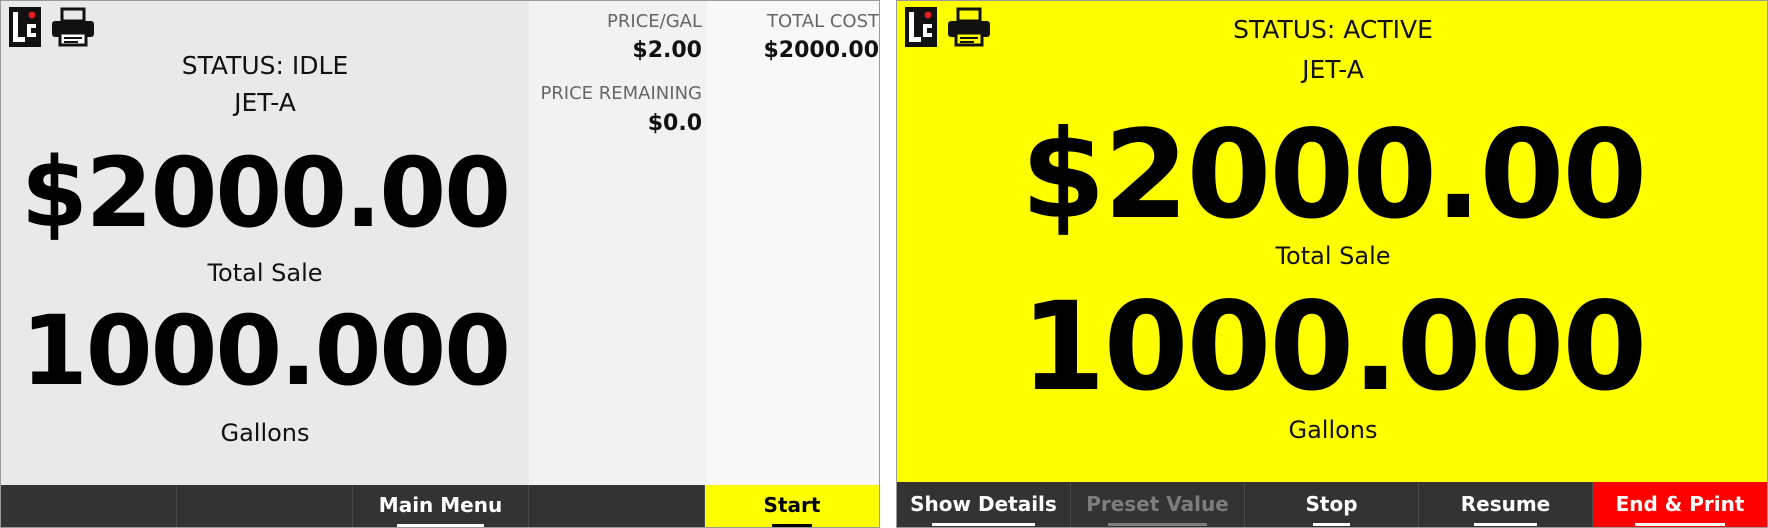 This screenshot has width=1768, height=528. I want to click on price-remaining-label: PRICE REMAINING, so click(621, 93).